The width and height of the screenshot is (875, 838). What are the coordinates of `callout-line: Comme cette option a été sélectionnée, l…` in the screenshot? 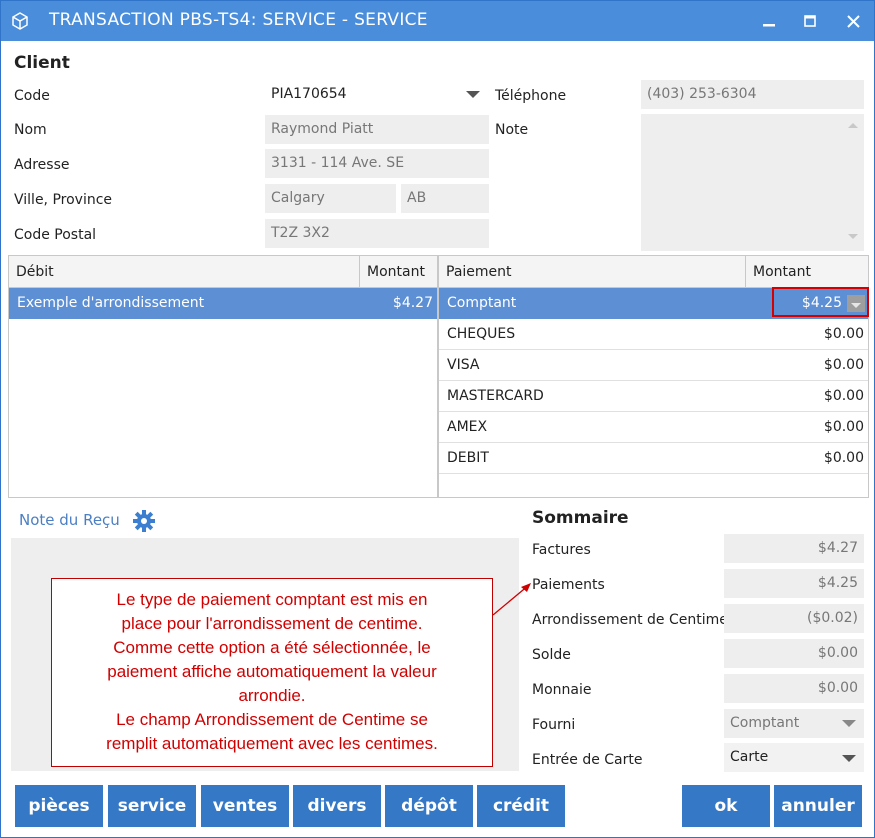 It's located at (272, 647).